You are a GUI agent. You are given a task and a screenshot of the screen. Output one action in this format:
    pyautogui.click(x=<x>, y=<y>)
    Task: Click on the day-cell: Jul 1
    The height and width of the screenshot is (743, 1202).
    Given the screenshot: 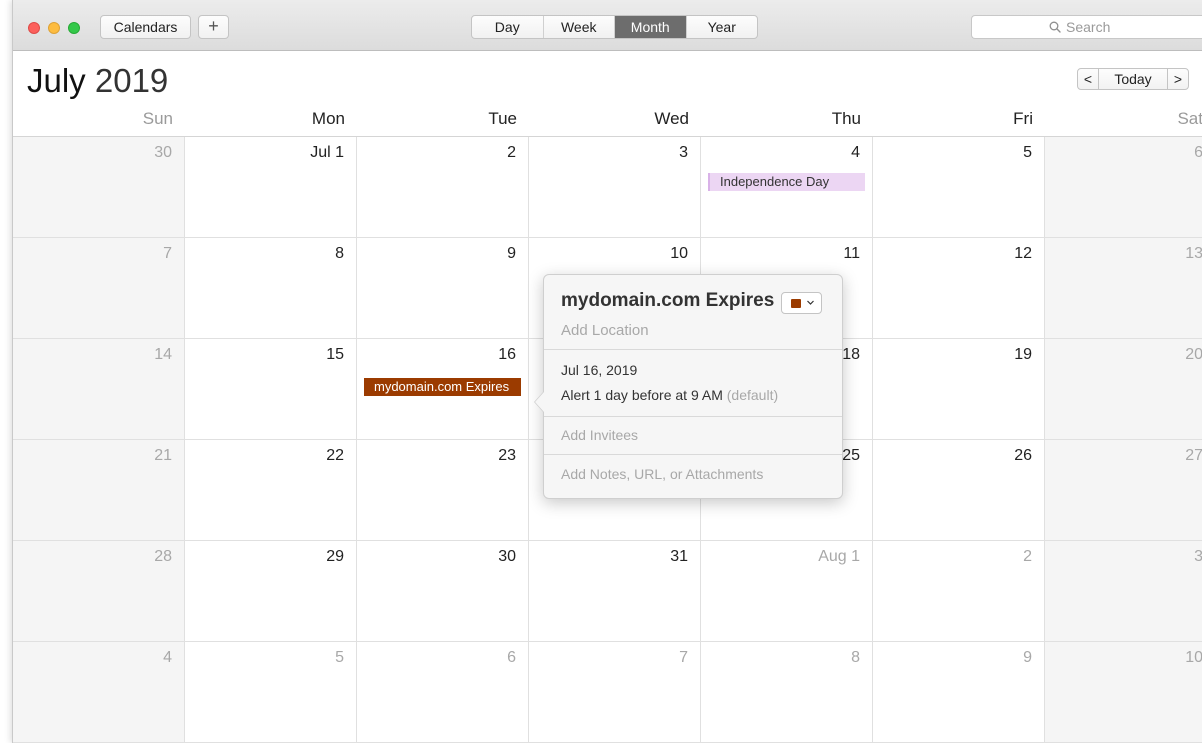 What is the action you would take?
    pyautogui.click(x=271, y=187)
    